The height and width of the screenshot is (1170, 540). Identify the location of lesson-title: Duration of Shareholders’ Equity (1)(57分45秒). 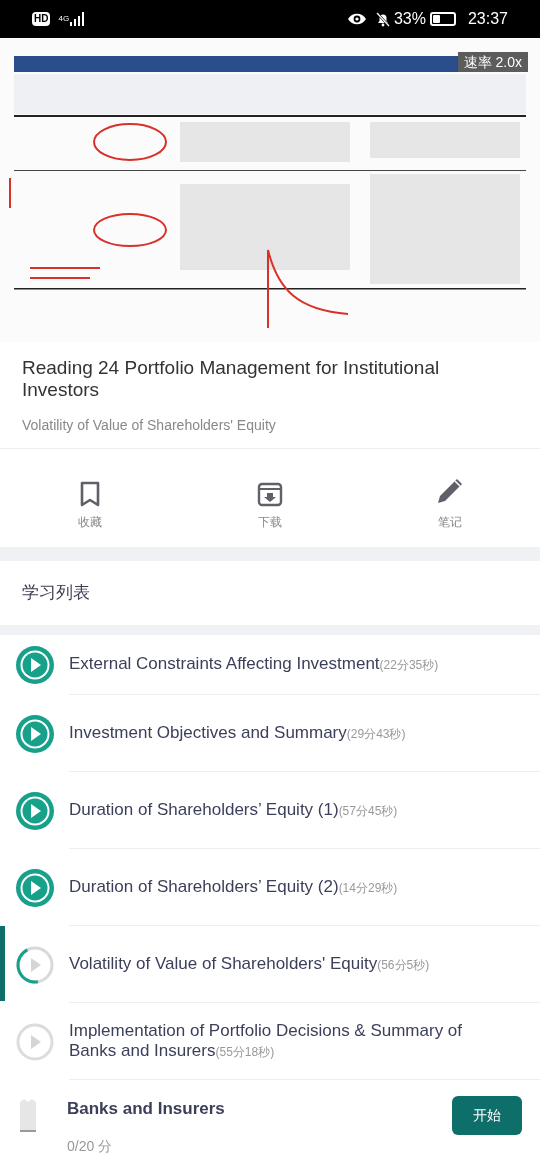
(233, 810).